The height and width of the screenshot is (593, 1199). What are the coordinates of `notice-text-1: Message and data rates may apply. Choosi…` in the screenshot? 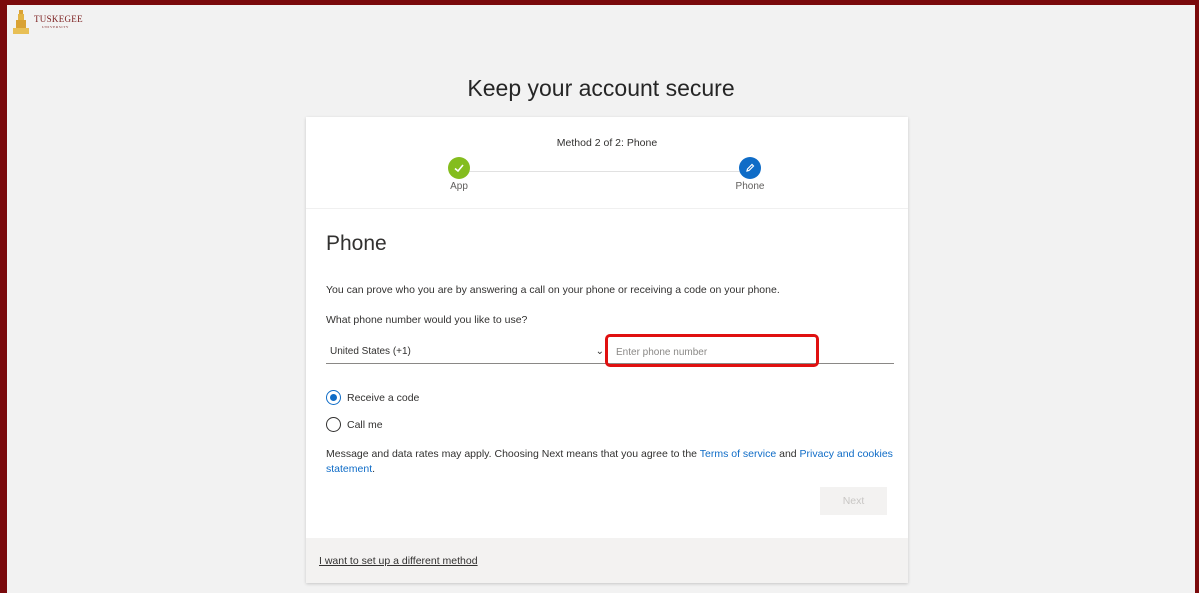 It's located at (513, 454).